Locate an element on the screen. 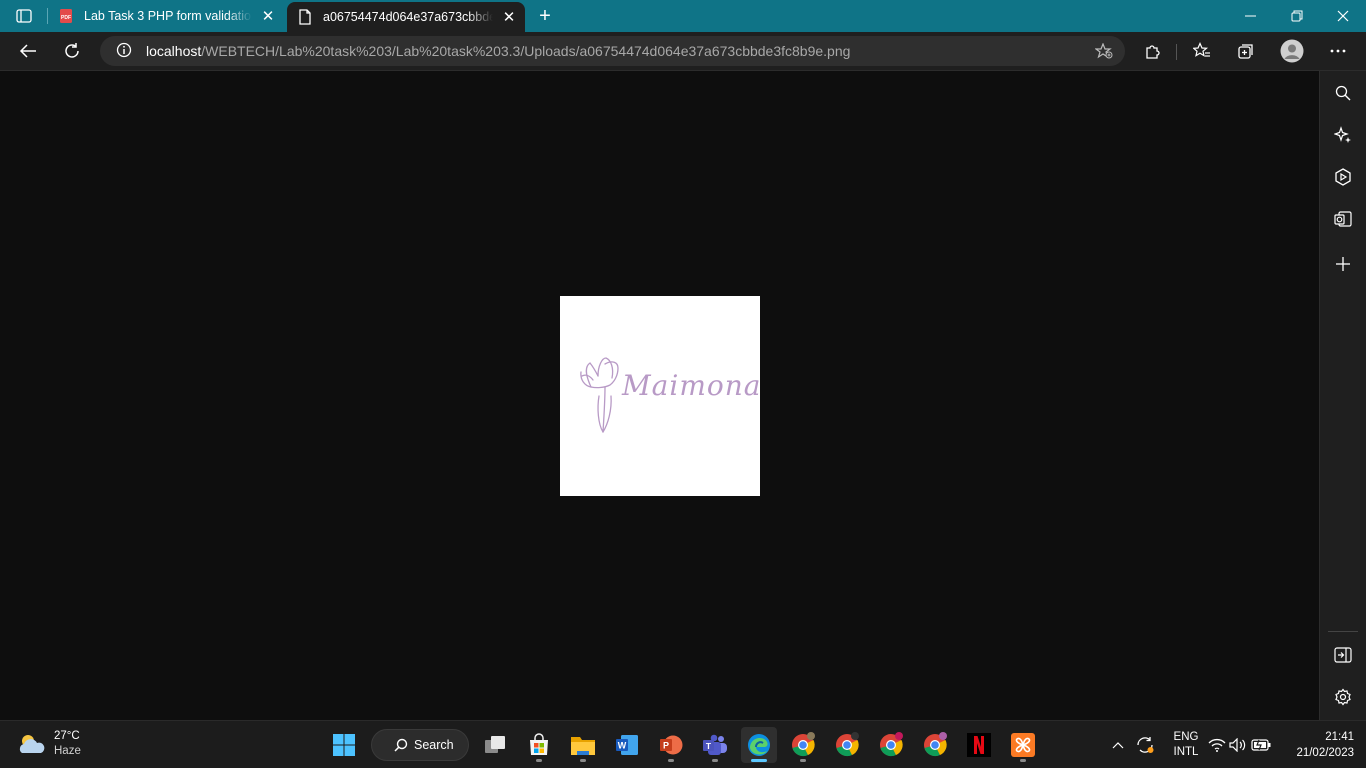 This screenshot has height=768, width=1366. pdf-icon: PDF is located at coordinates (66, 16).